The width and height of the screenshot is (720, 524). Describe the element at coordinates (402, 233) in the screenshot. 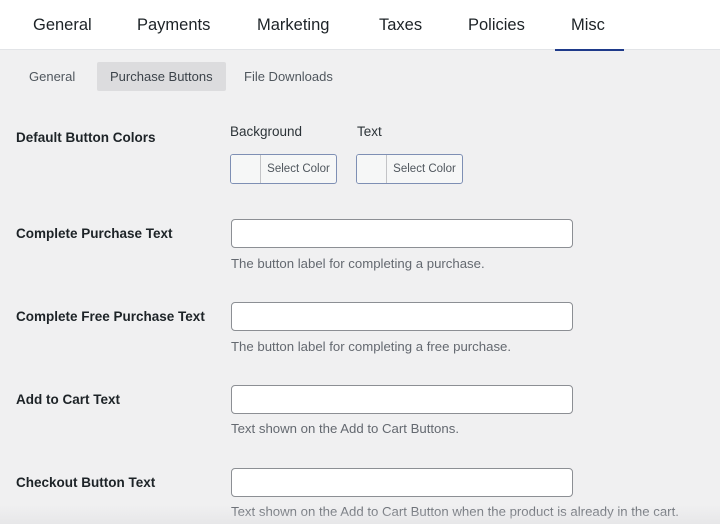

I see `complete-purchase-text-input` at that location.